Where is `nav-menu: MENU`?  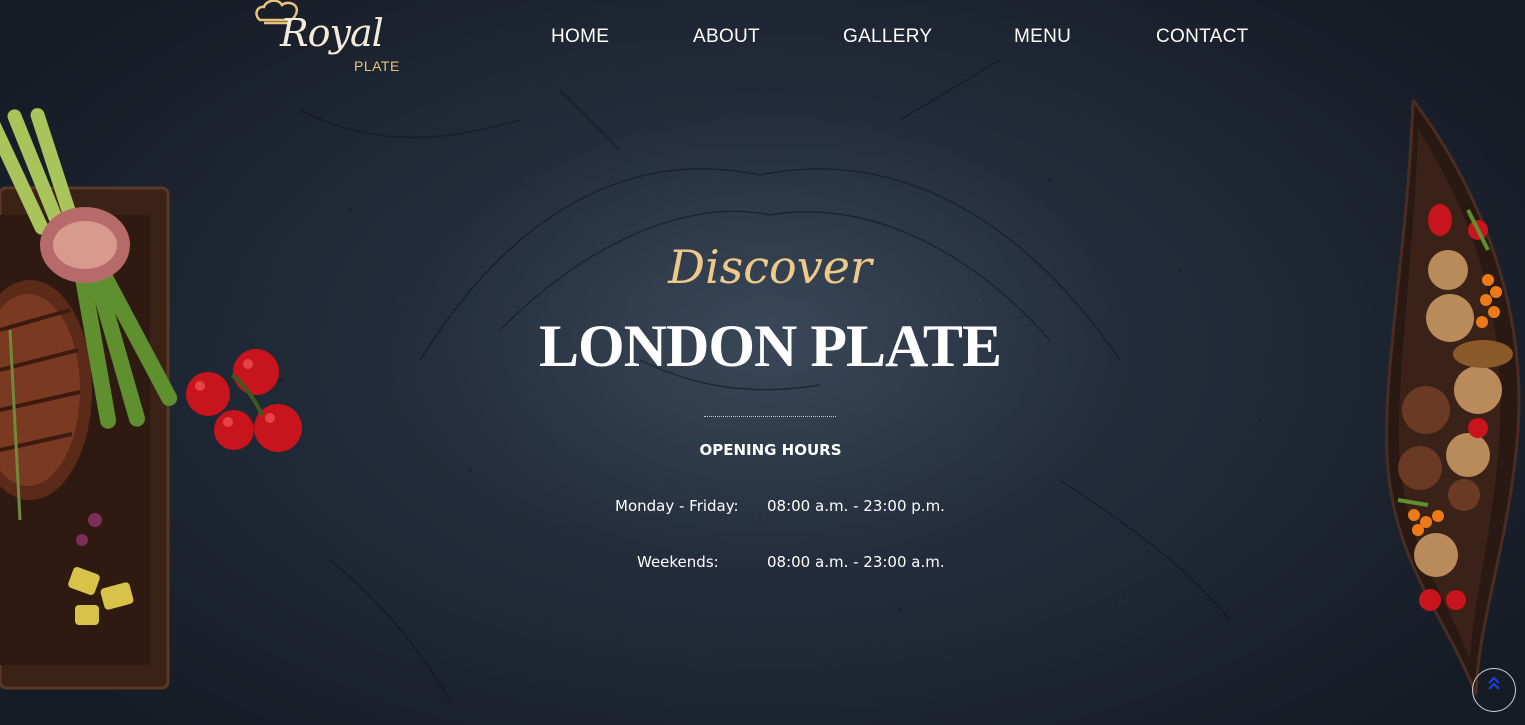
nav-menu: MENU is located at coordinates (1042, 37).